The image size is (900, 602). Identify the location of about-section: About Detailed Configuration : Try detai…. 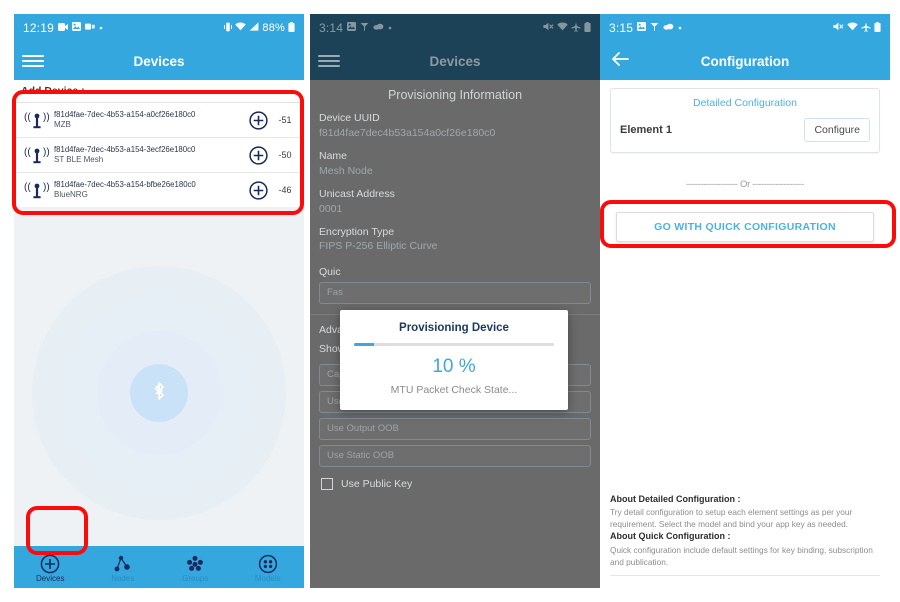
(745, 534).